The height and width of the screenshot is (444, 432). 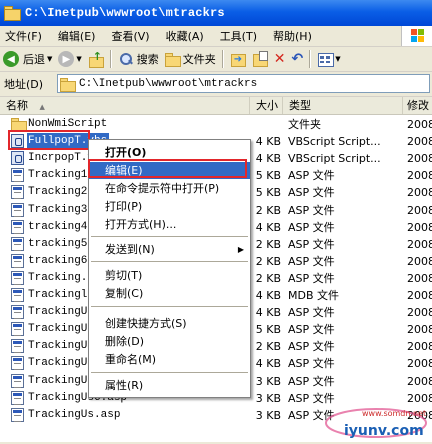 I want to click on up-folder-button: ↑, so click(x=96, y=59).